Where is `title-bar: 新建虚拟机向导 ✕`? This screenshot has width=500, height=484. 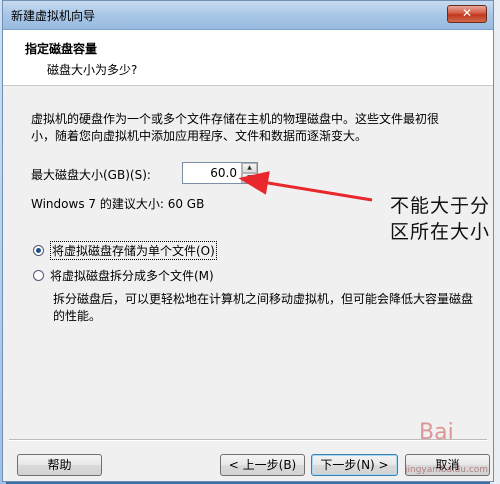 title-bar: 新建虚拟机向导 ✕ is located at coordinates (248, 15).